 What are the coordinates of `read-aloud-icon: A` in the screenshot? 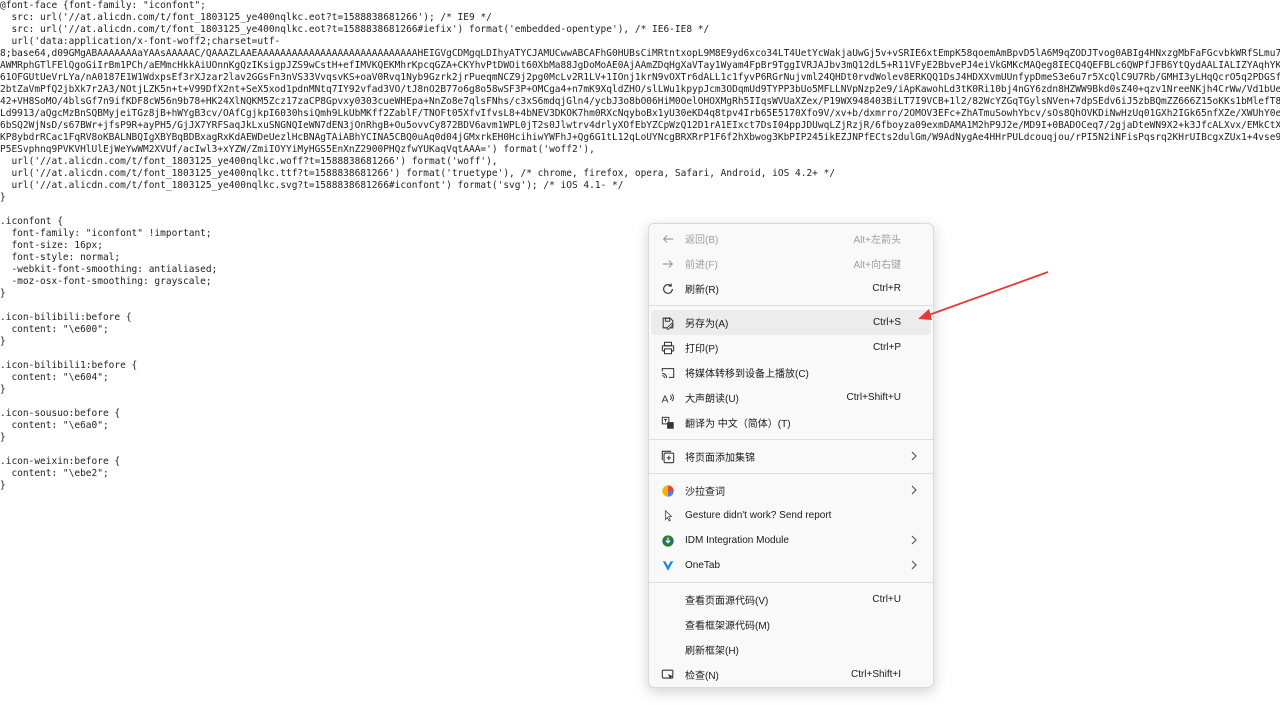 It's located at (668, 398).